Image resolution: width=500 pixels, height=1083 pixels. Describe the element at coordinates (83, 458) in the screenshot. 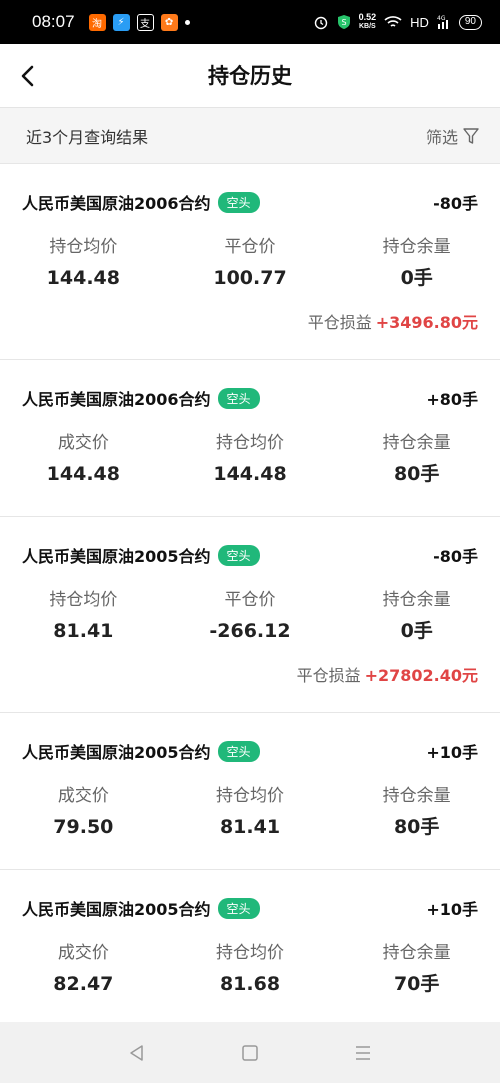

I see `metric-column: 成交价 144.48` at that location.